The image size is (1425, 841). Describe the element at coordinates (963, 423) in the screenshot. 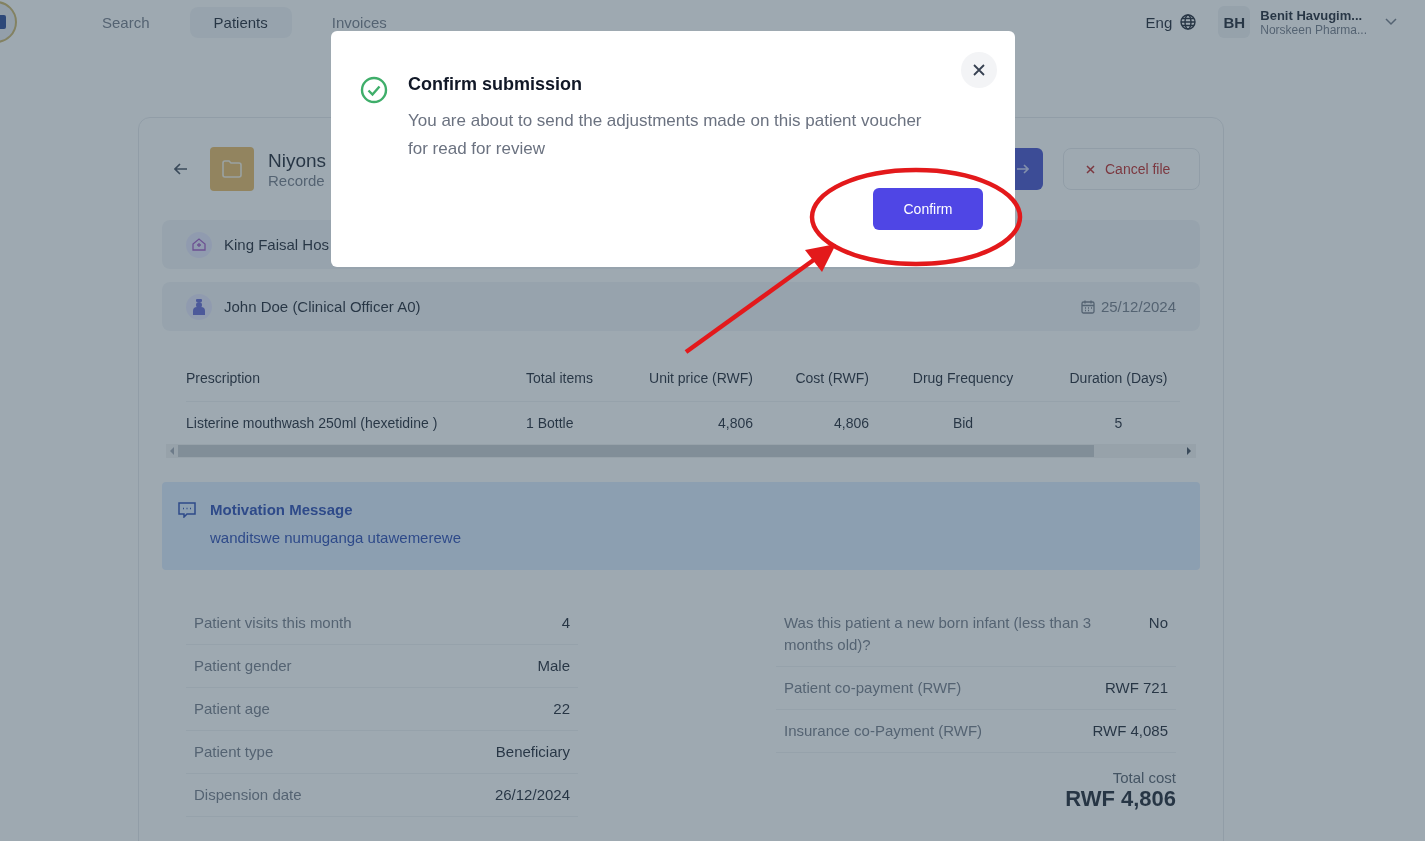

I see `table-cell-text: Bid` at that location.